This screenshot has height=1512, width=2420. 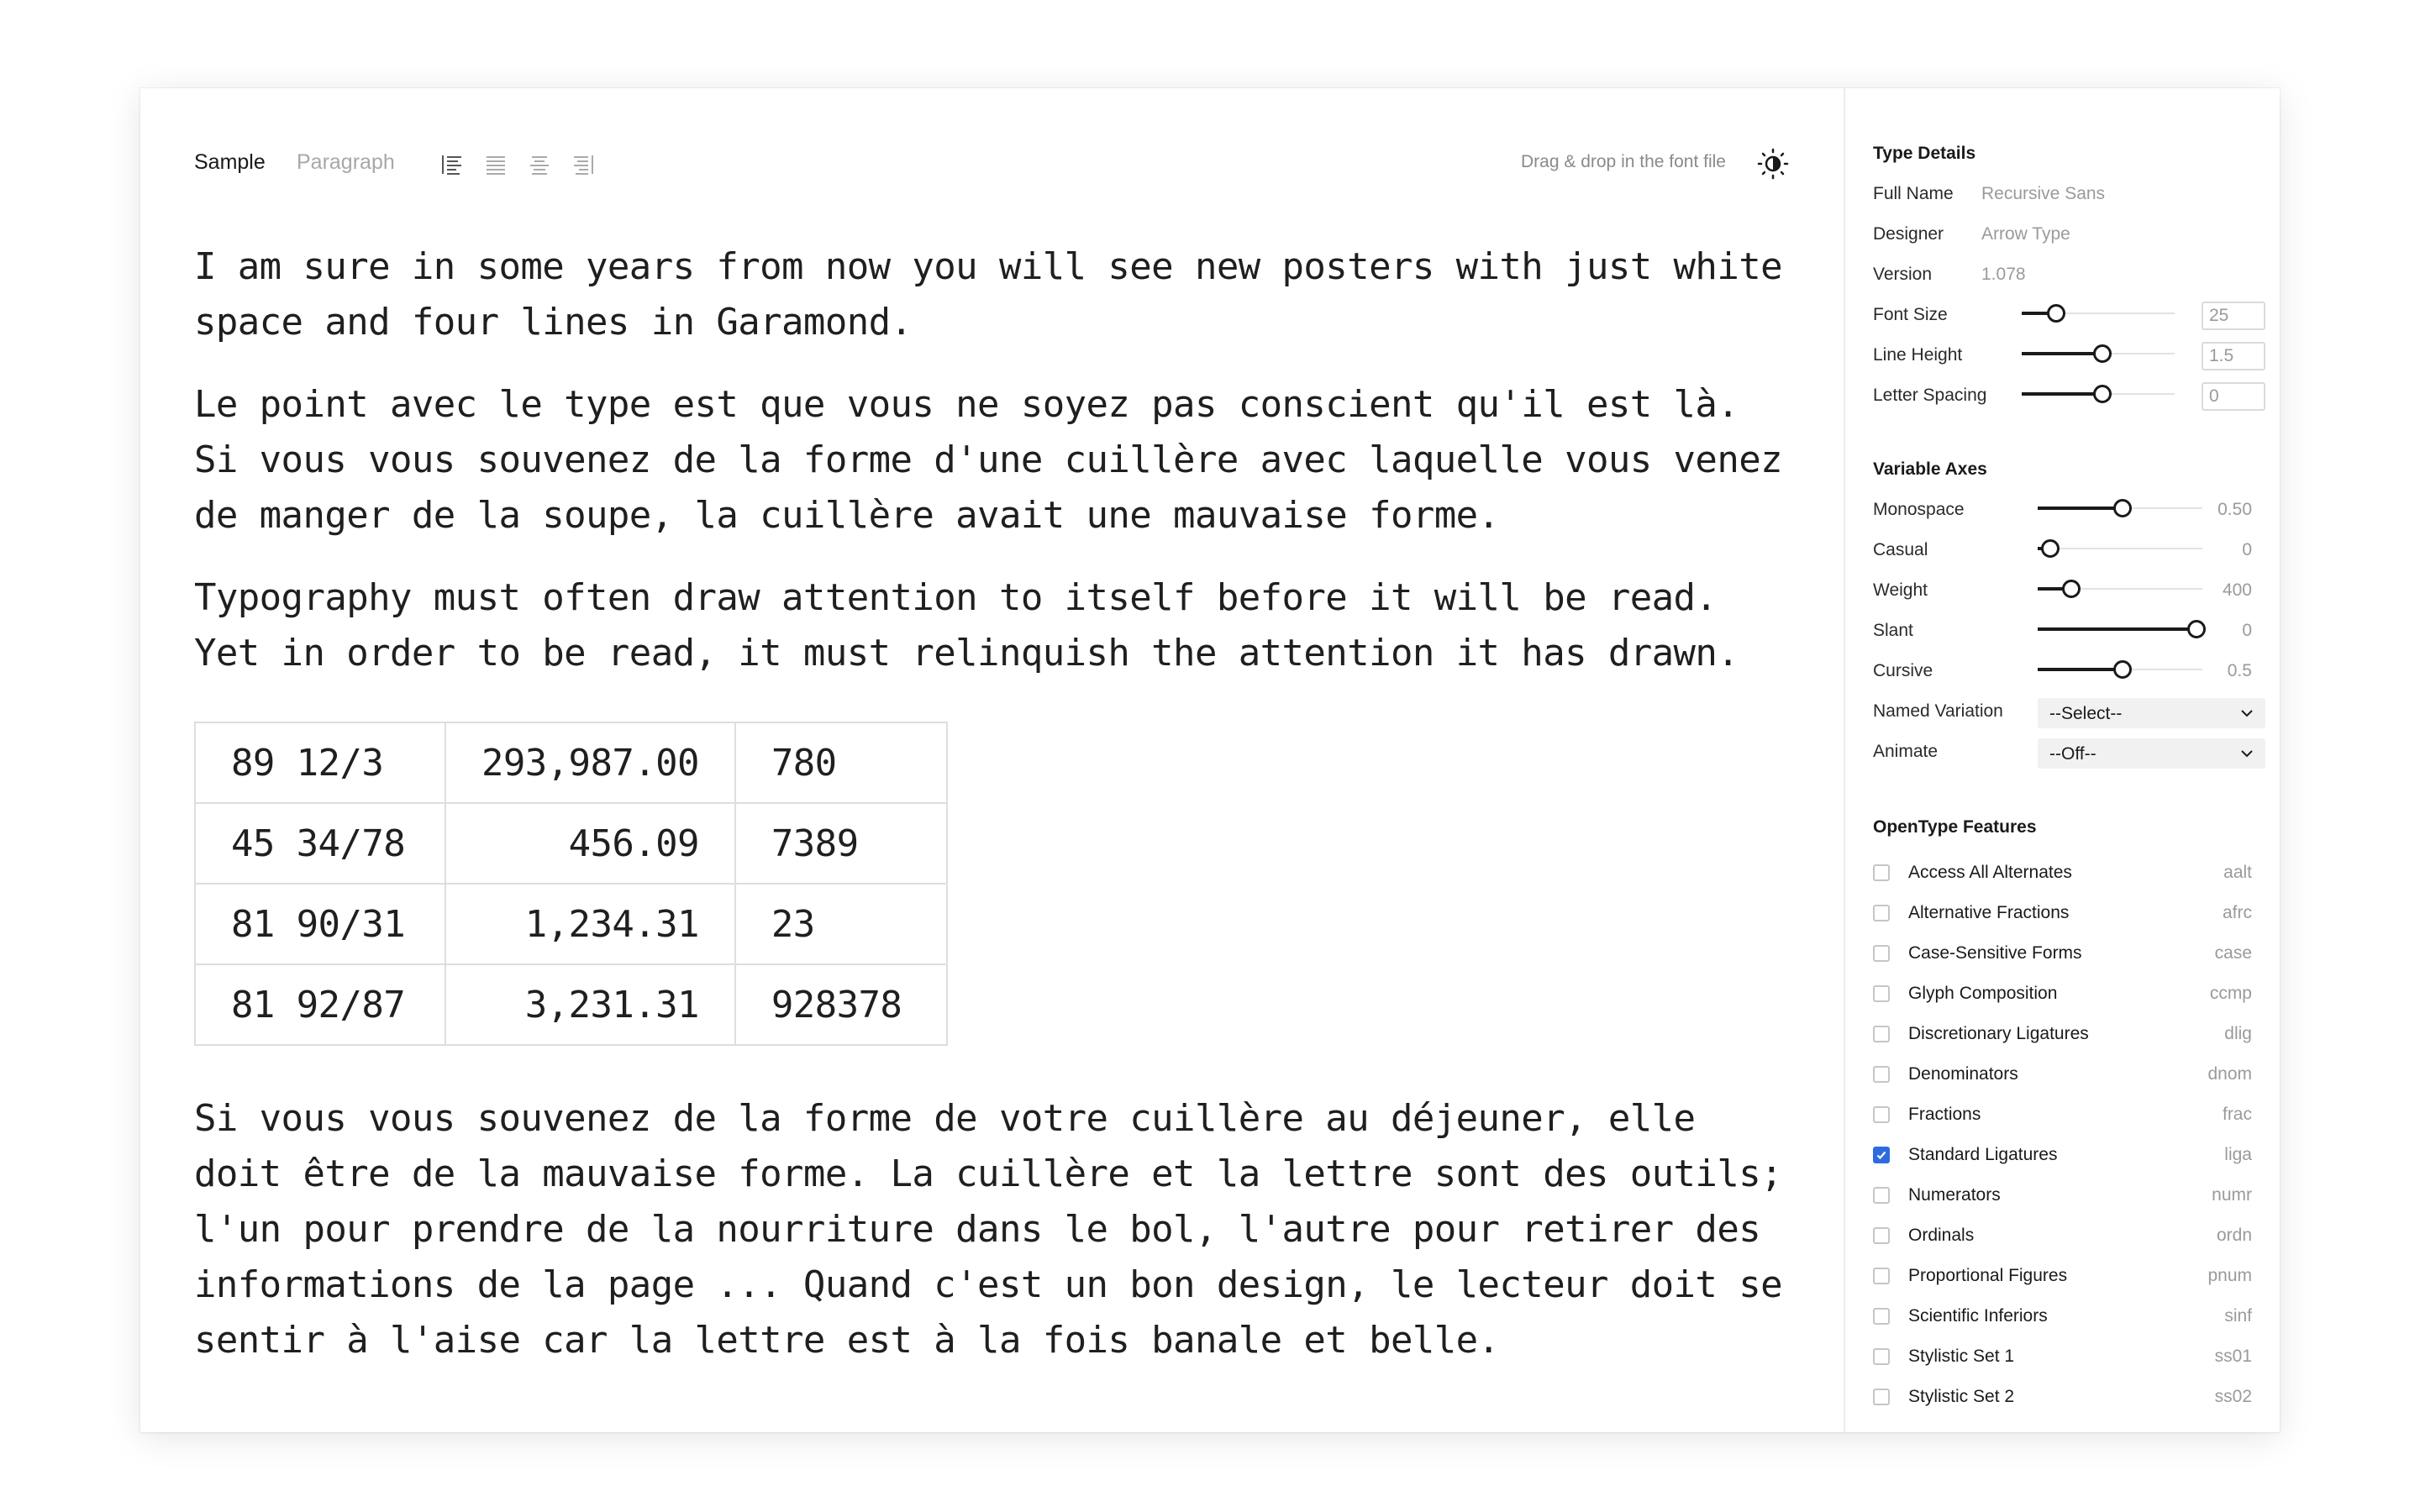 What do you see at coordinates (2247, 549) in the screenshot?
I see `axis-value: 0` at bounding box center [2247, 549].